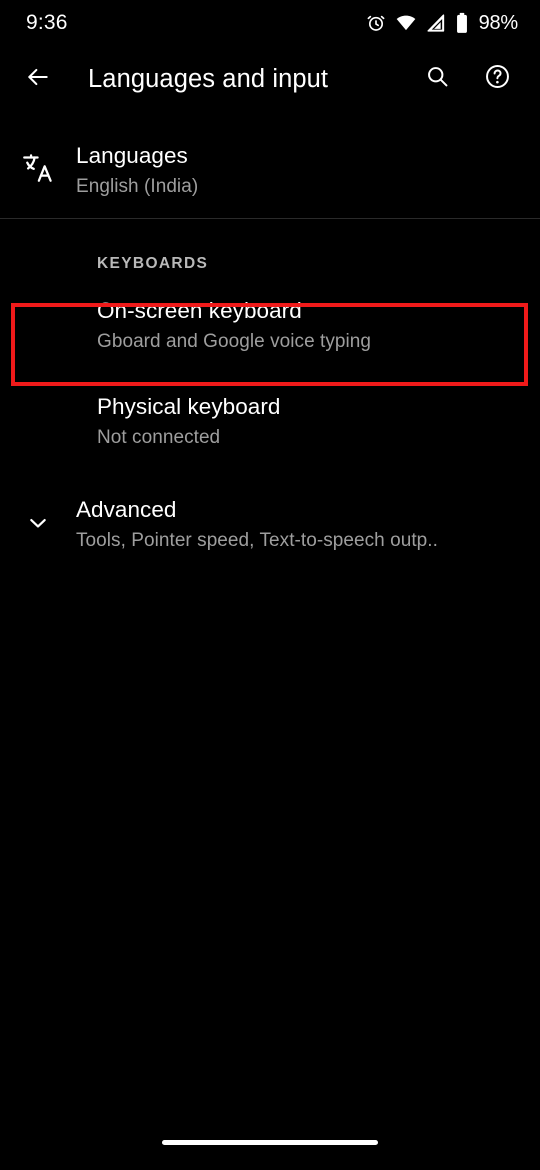 Image resolution: width=540 pixels, height=1170 pixels. What do you see at coordinates (462, 23) in the screenshot?
I see `battery-icon` at bounding box center [462, 23].